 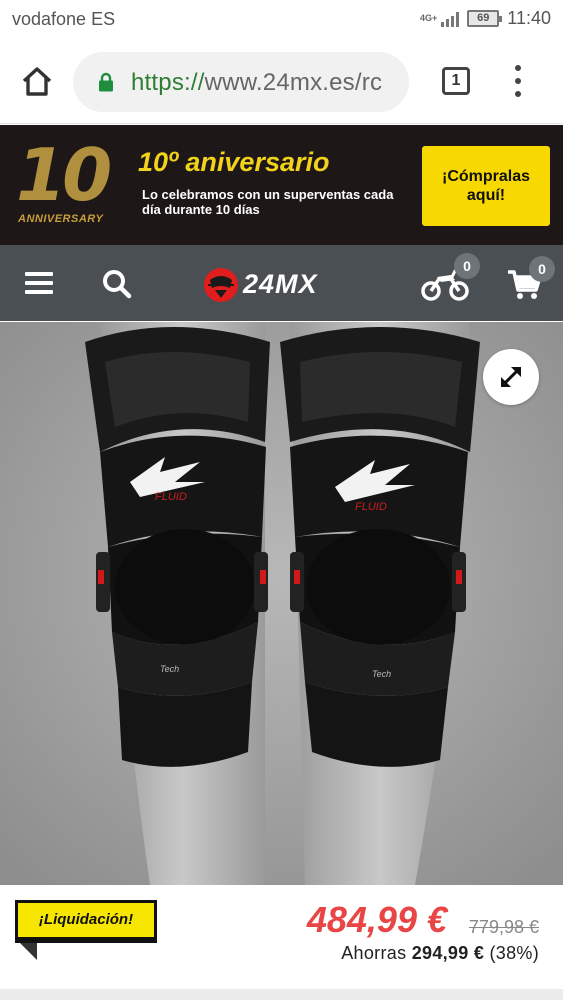 I want to click on left-brace-tech-print: Tech, so click(x=169, y=669).